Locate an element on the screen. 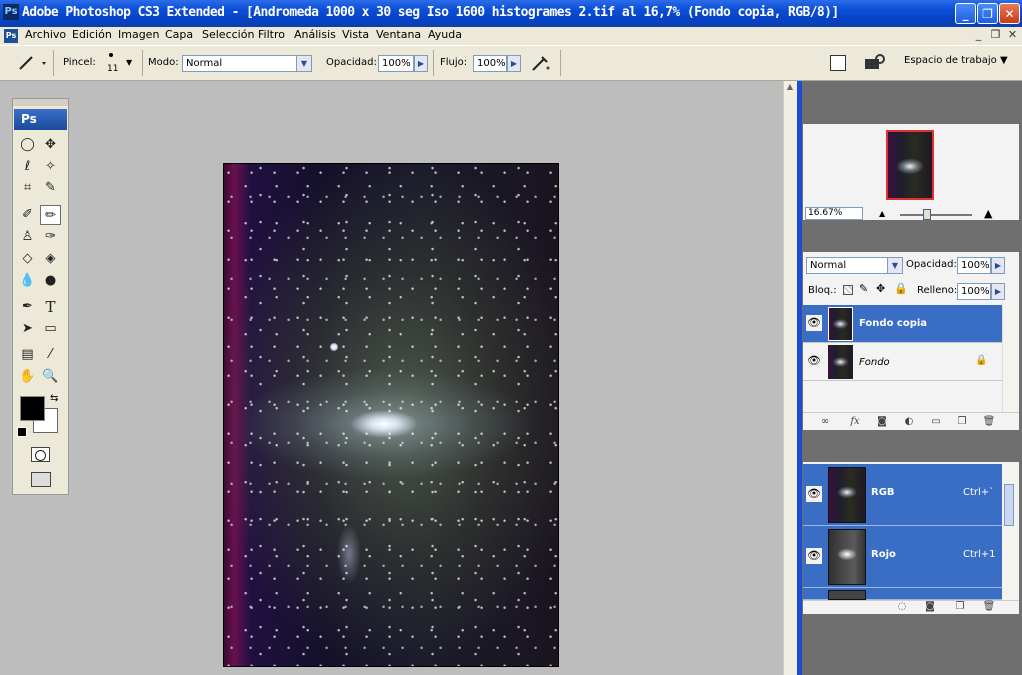 This screenshot has width=1022, height=675. lock-transparency-icon is located at coordinates (848, 290).